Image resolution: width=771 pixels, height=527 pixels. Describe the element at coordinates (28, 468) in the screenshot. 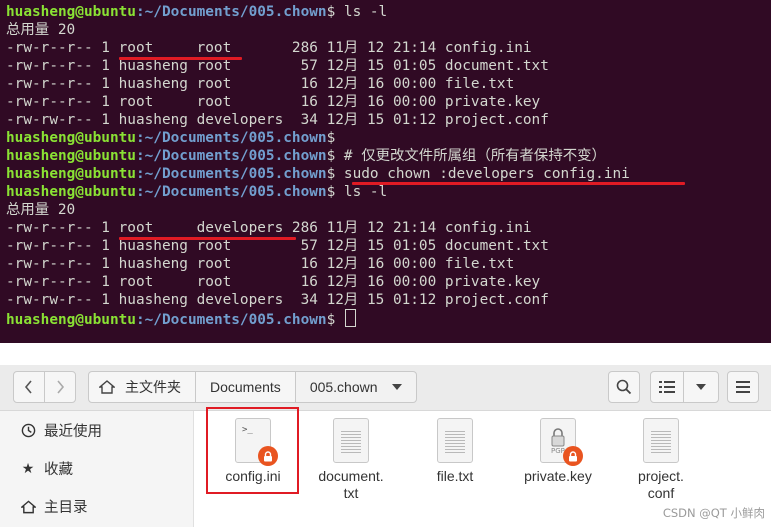

I see `star-icon: ★` at that location.